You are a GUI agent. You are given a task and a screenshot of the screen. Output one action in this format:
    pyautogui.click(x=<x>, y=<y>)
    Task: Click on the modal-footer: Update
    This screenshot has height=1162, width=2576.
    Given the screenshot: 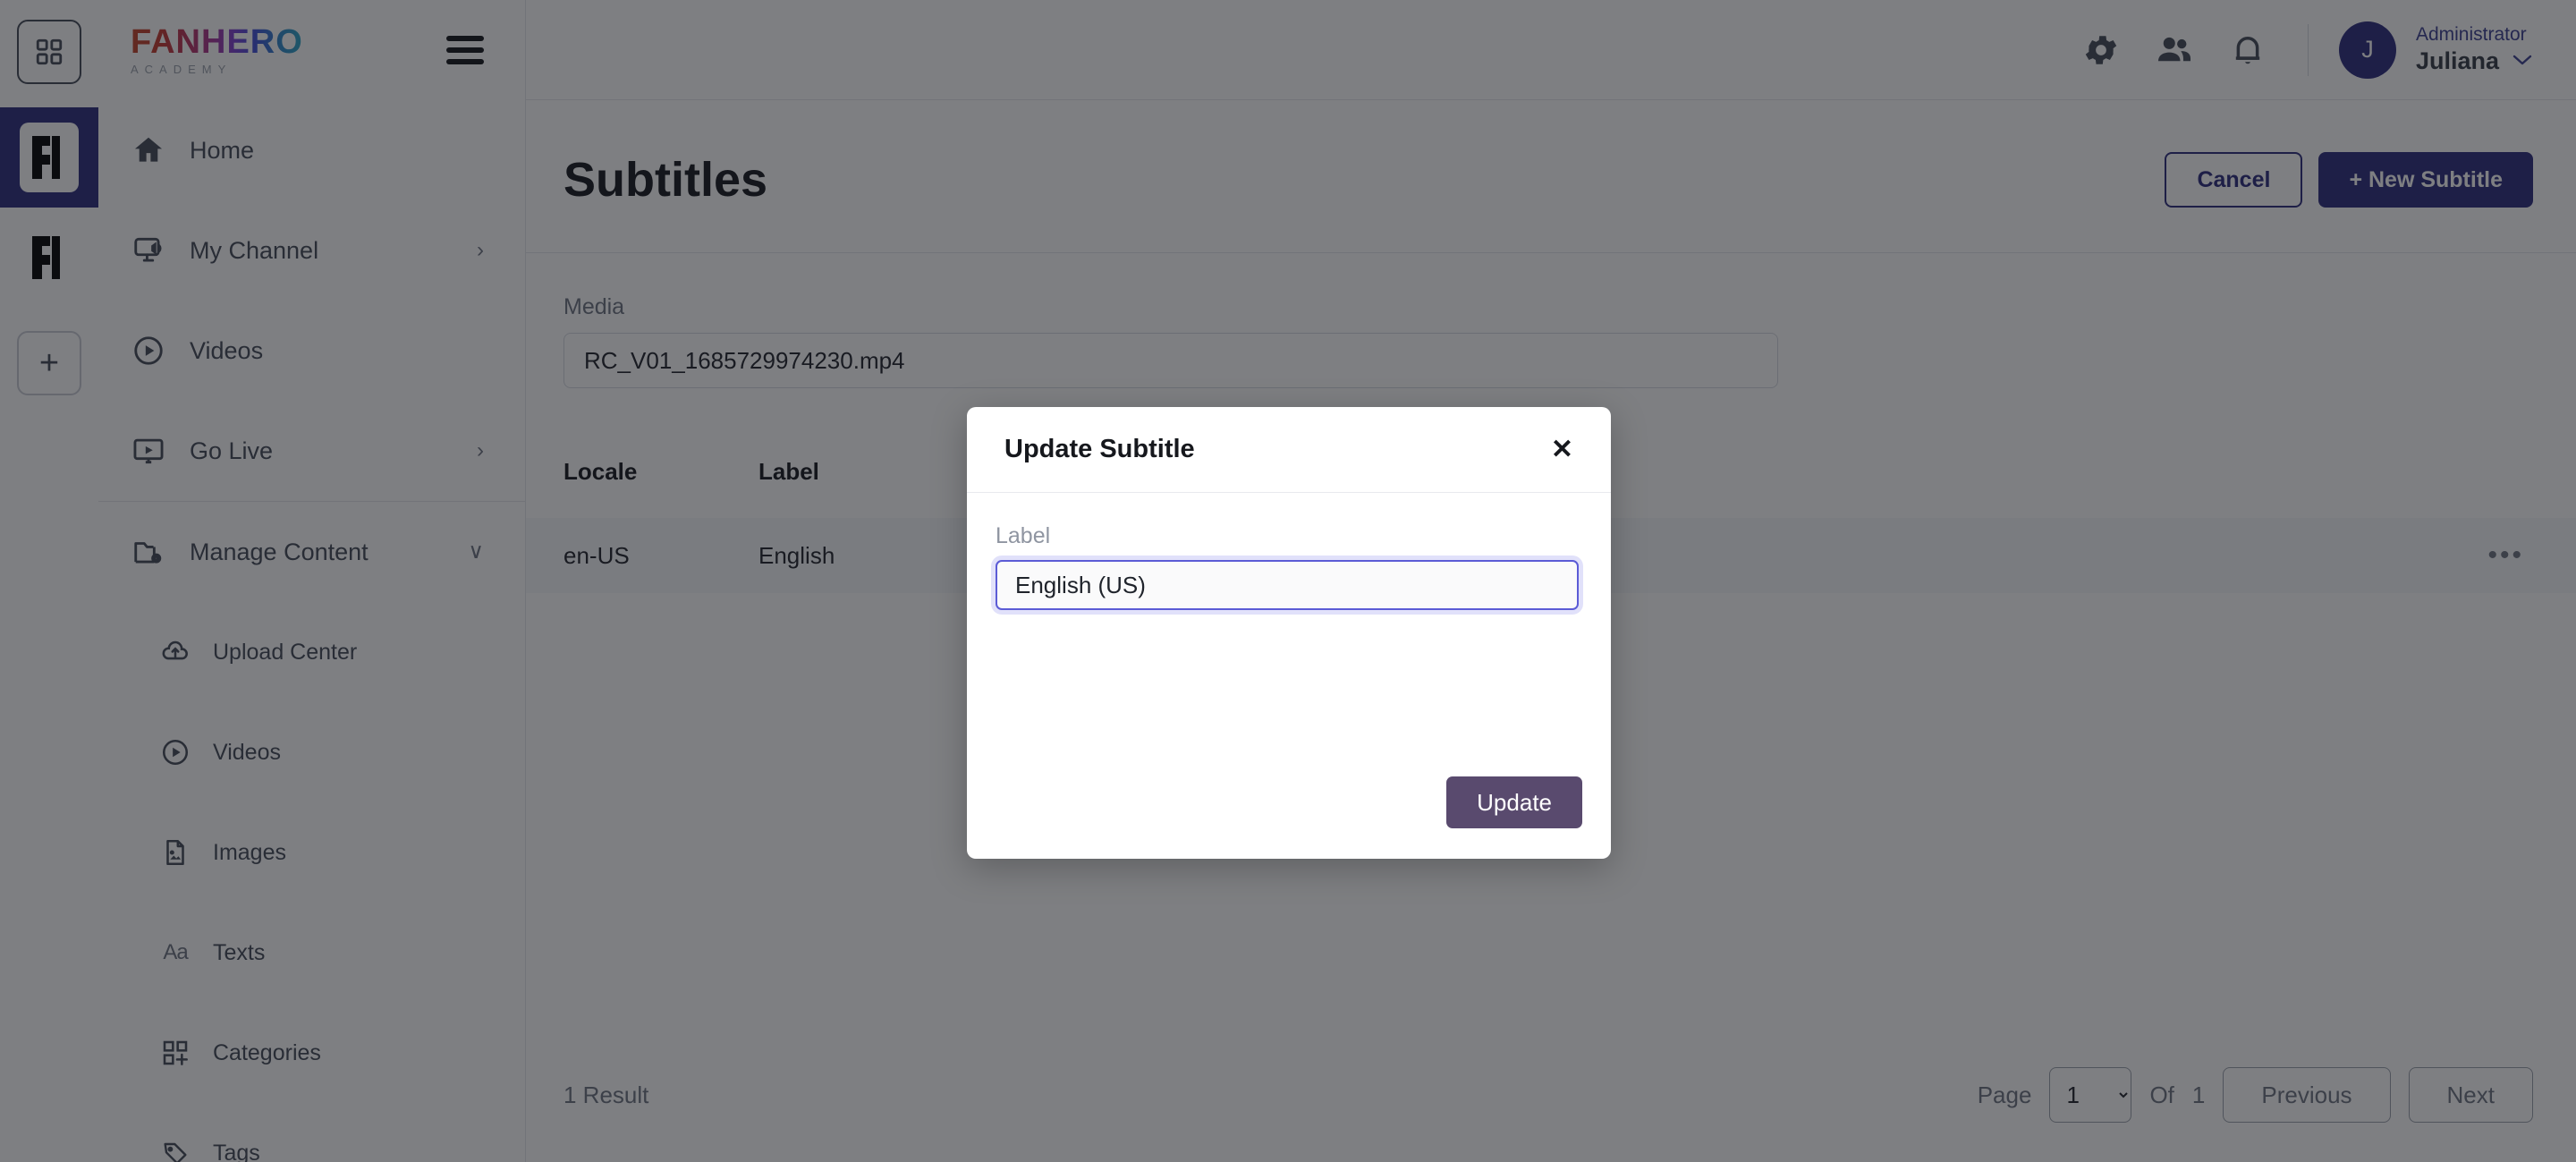 What is the action you would take?
    pyautogui.click(x=1289, y=817)
    